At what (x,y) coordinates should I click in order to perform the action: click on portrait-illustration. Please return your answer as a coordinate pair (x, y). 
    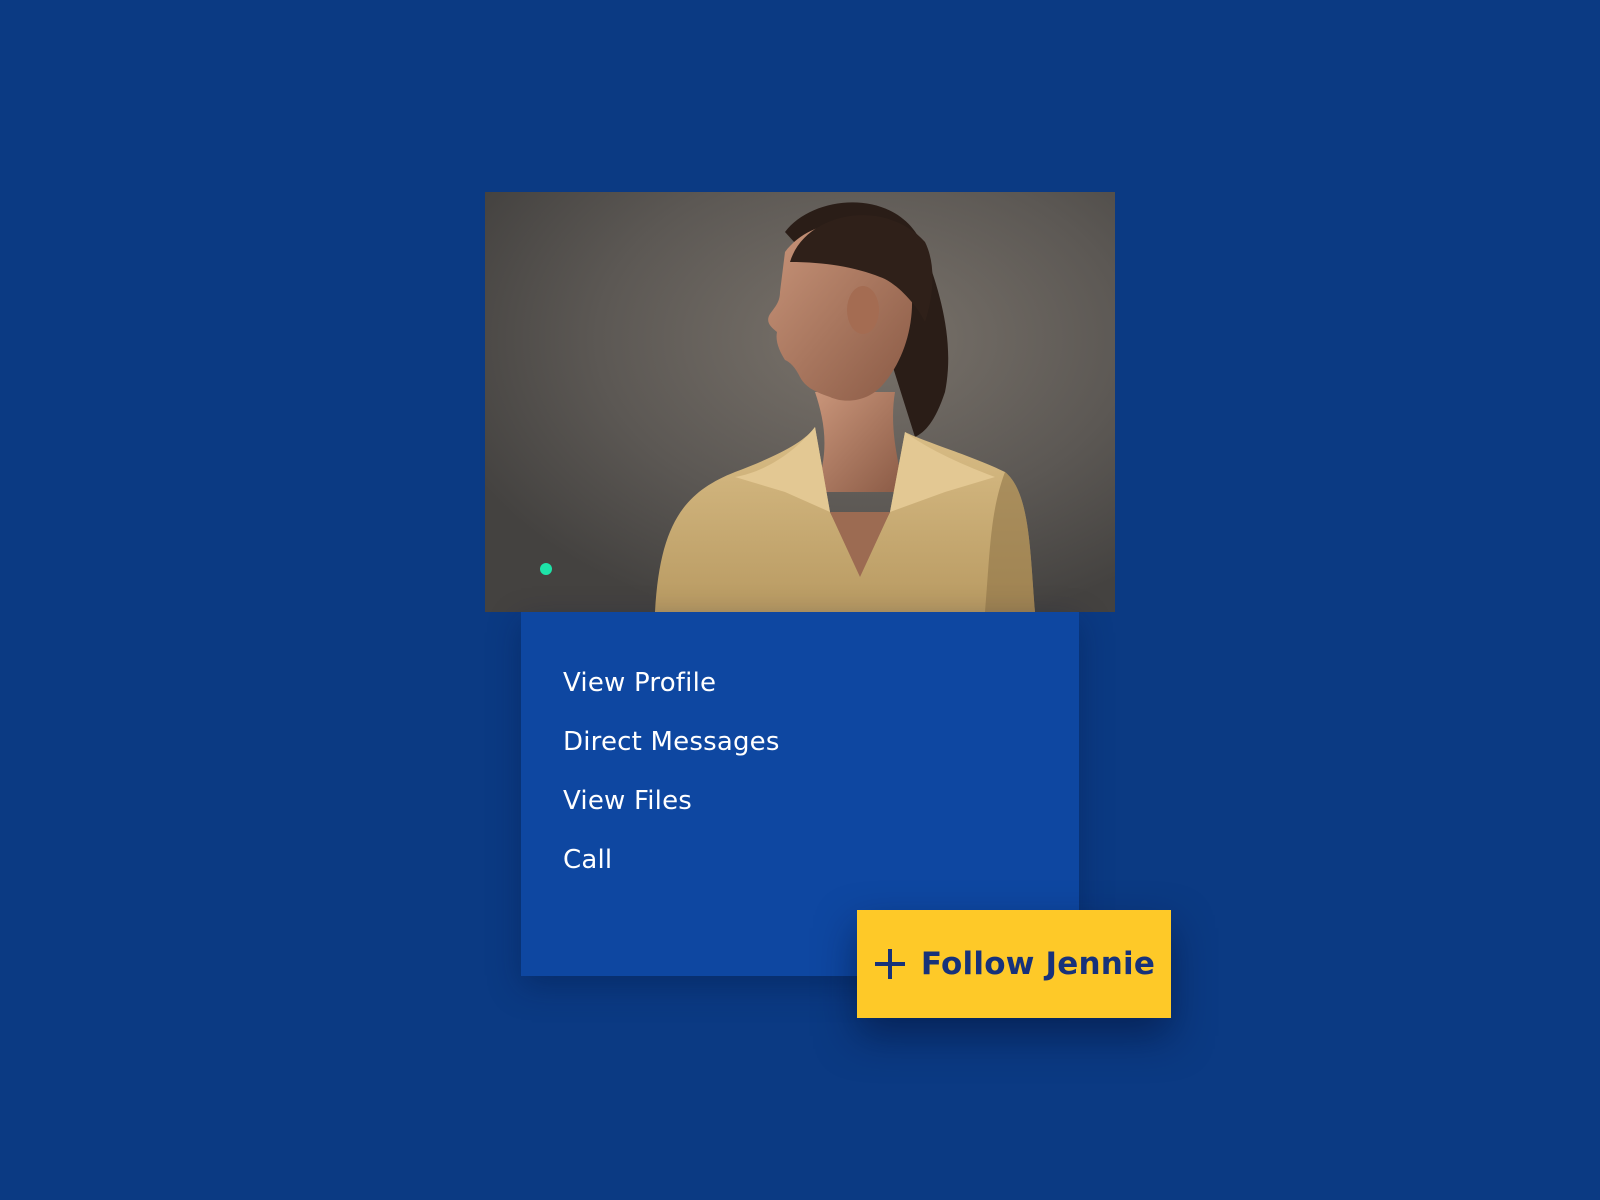
    Looking at the image, I should click on (800, 402).